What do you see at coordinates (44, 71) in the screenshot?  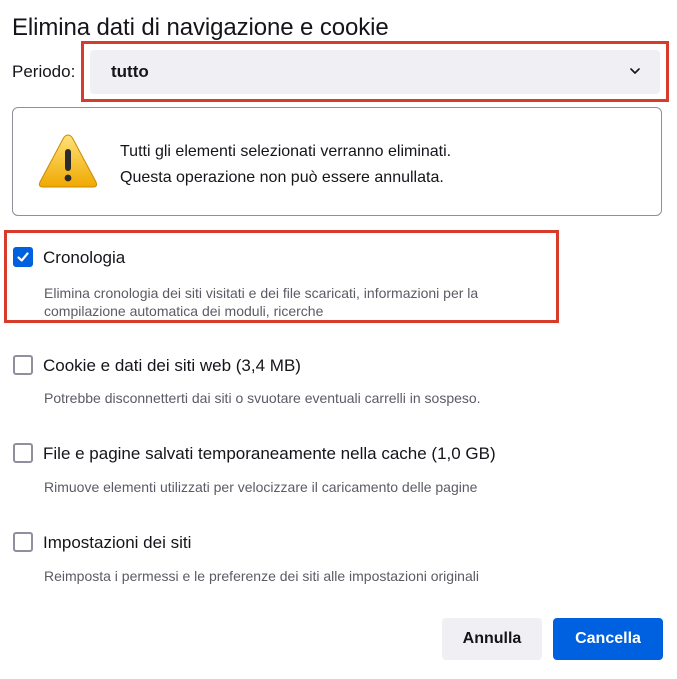 I see `period-label: Periodo:` at bounding box center [44, 71].